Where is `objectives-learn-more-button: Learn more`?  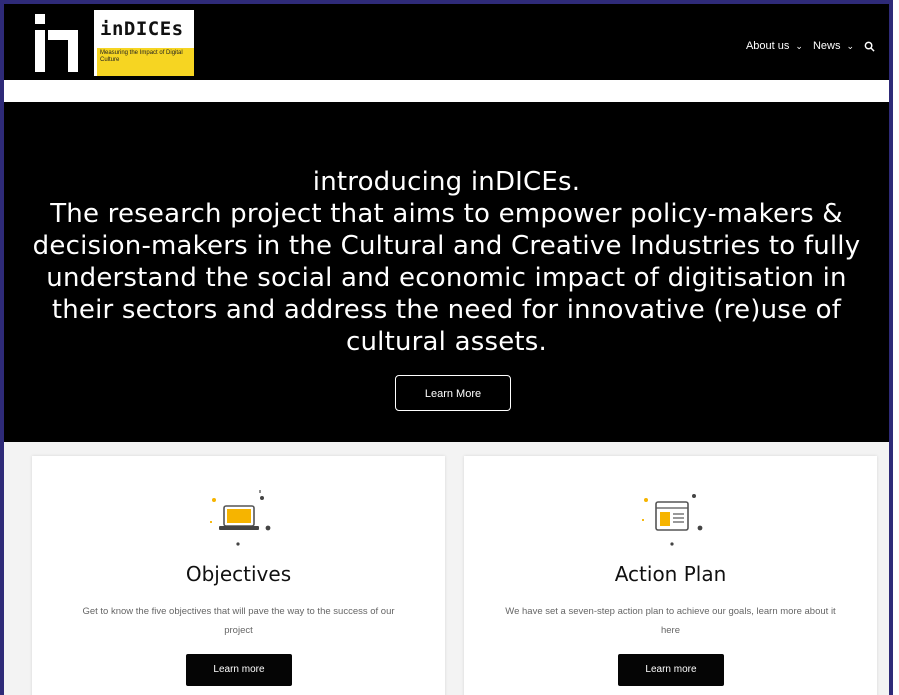
objectives-learn-more-button: Learn more is located at coordinates (239, 670).